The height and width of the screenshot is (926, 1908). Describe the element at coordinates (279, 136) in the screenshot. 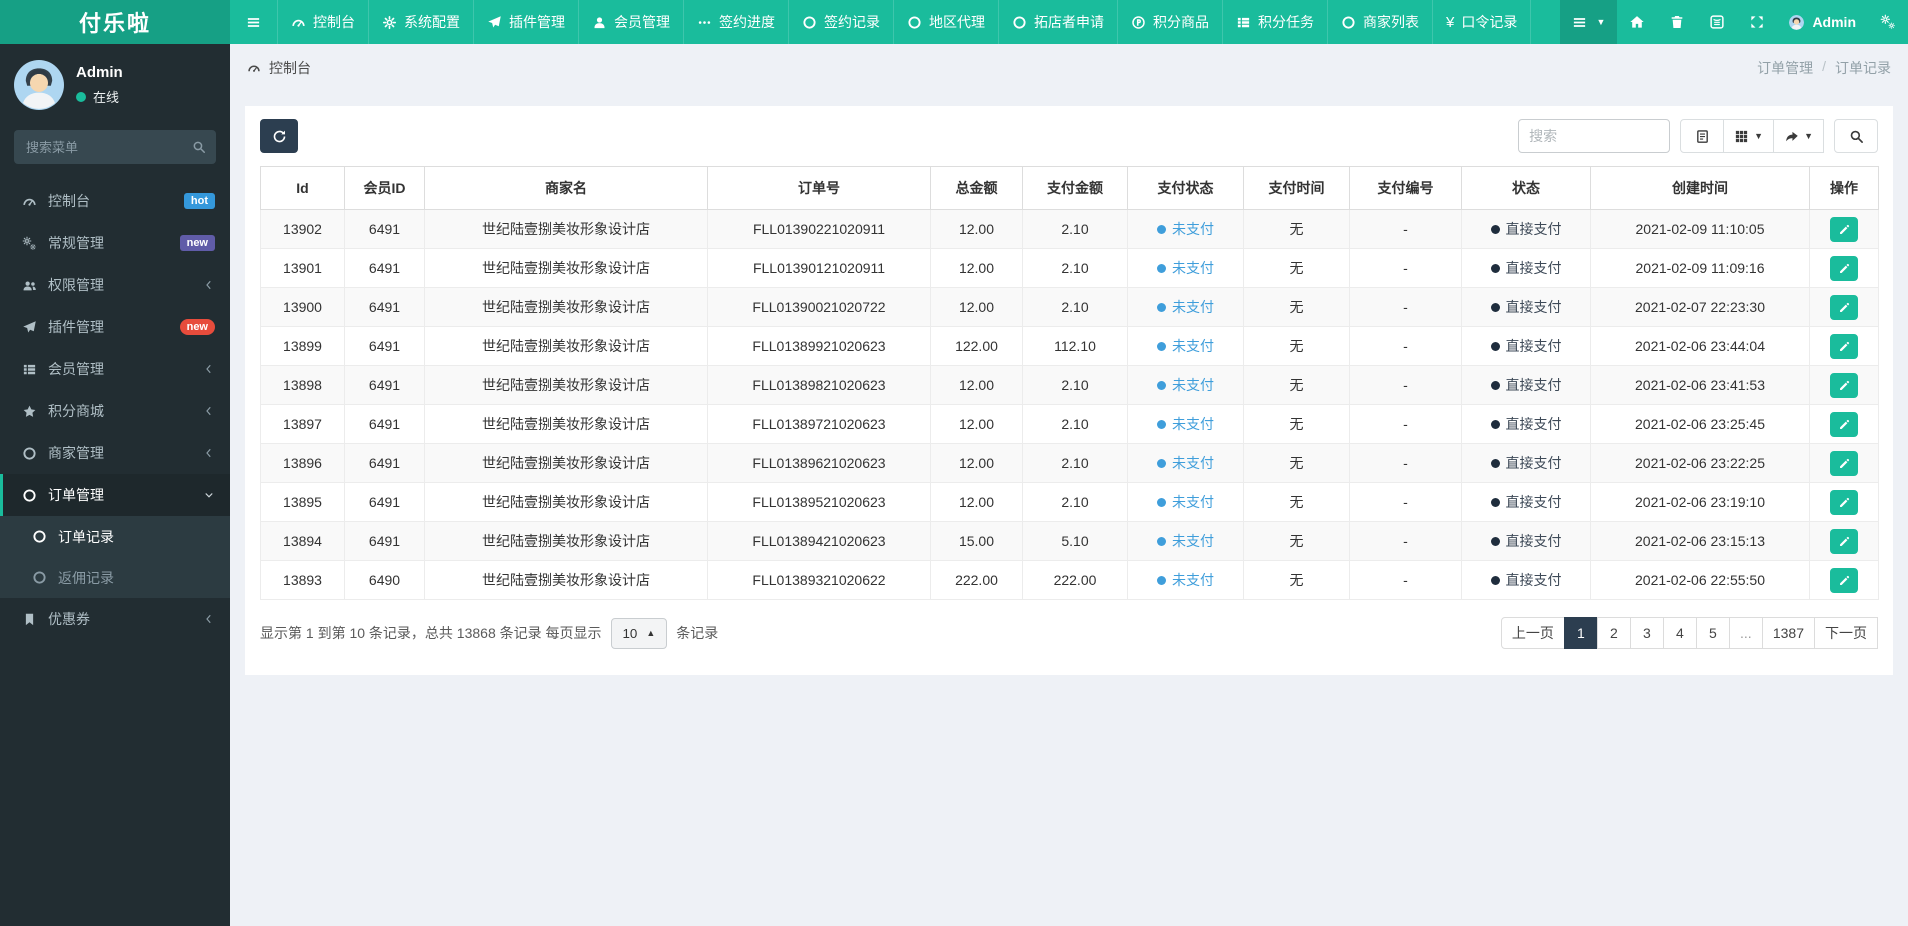

I see `refresh-button` at that location.